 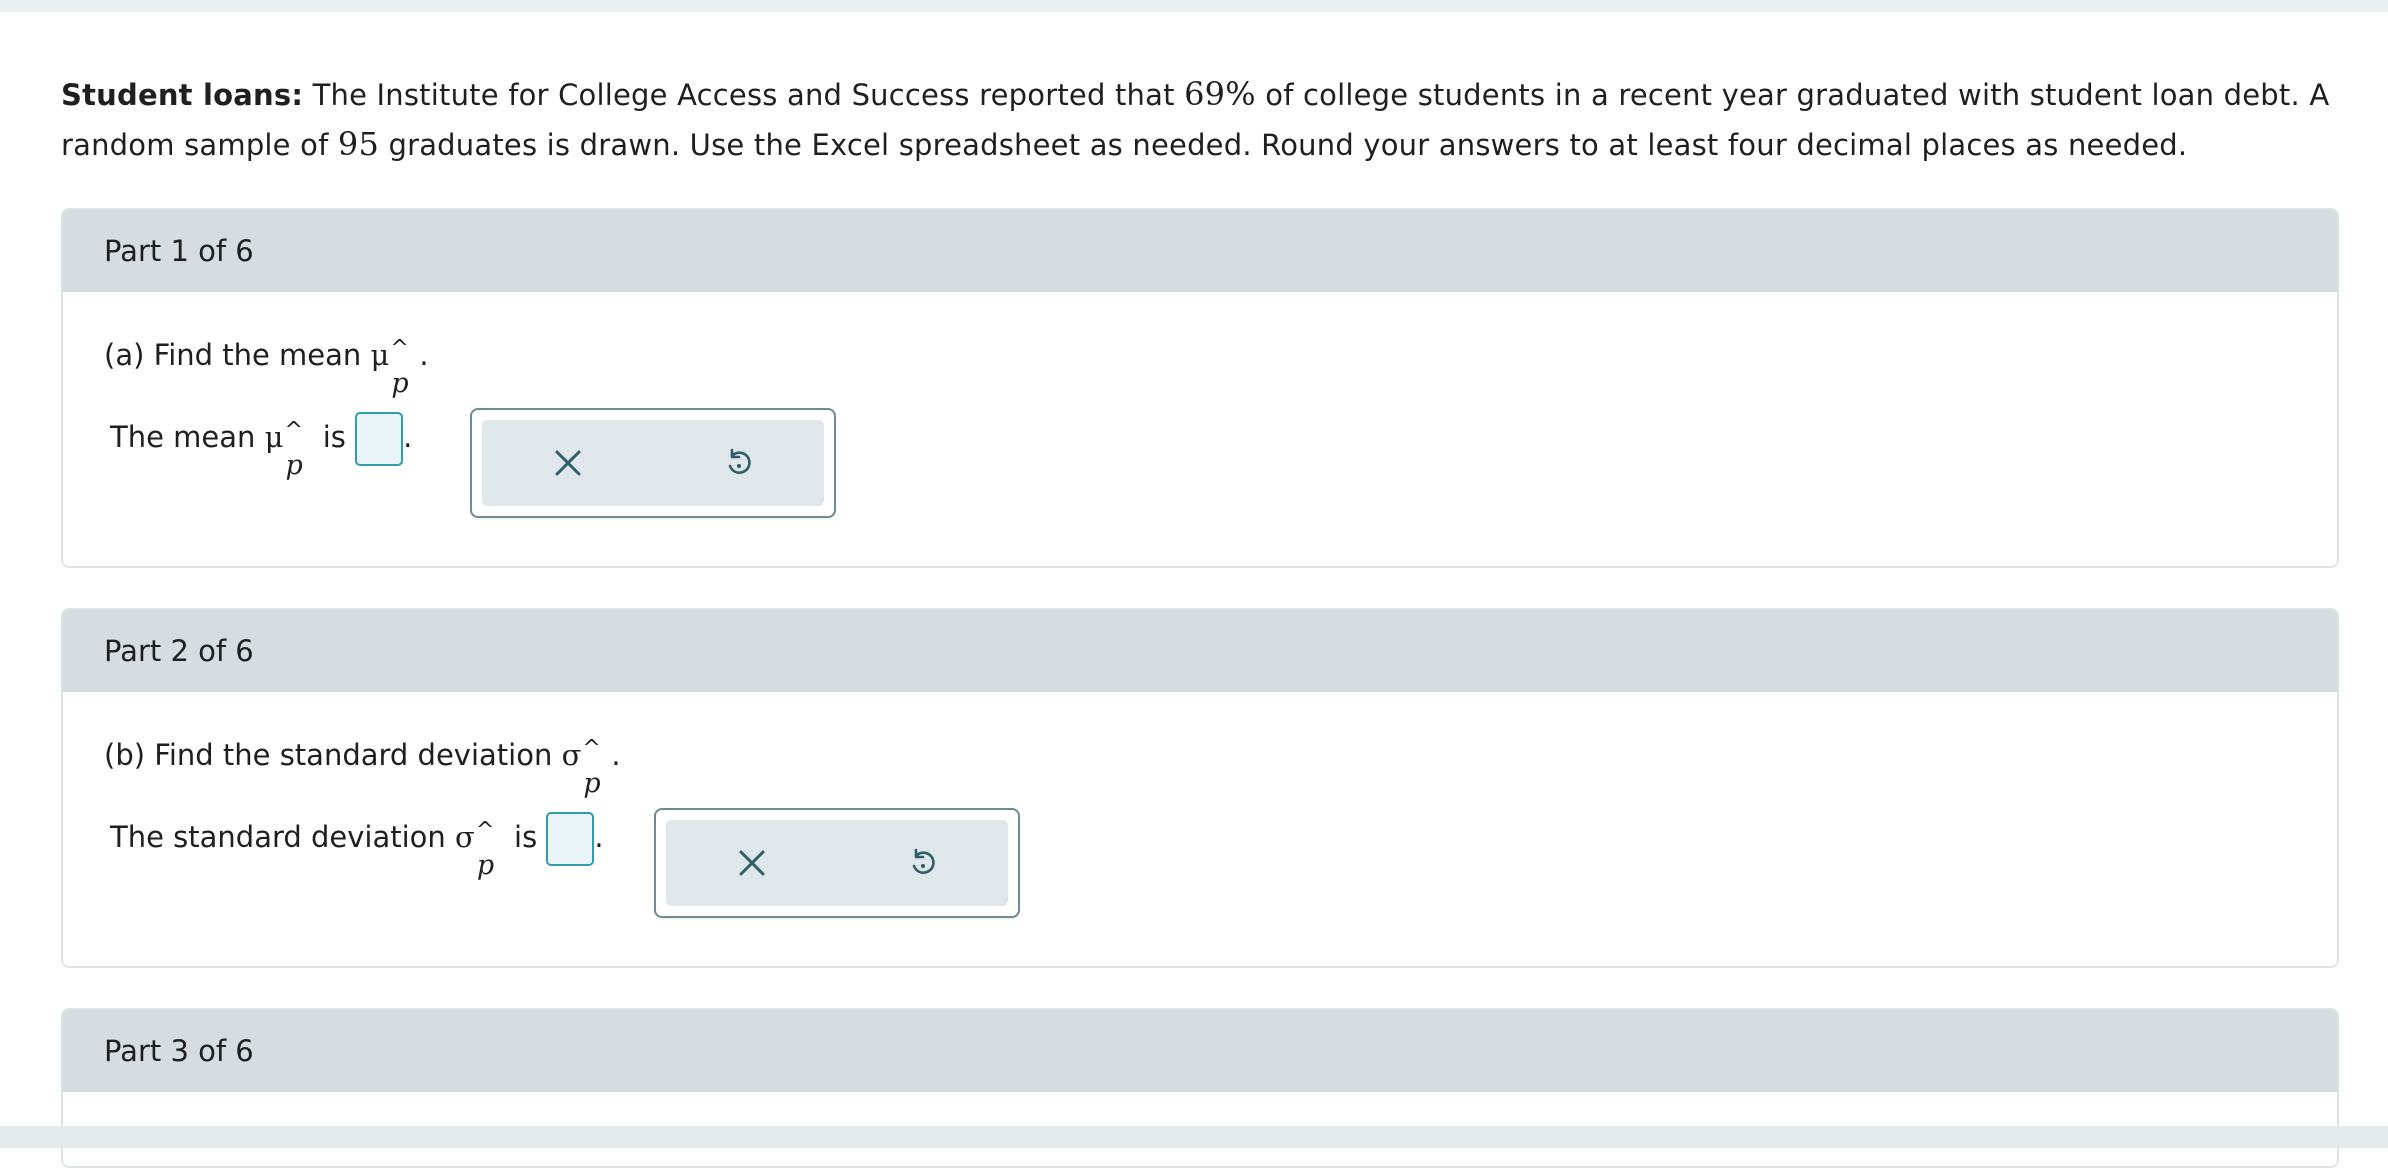 I want to click on part-1-question-period: ., so click(x=424, y=355).